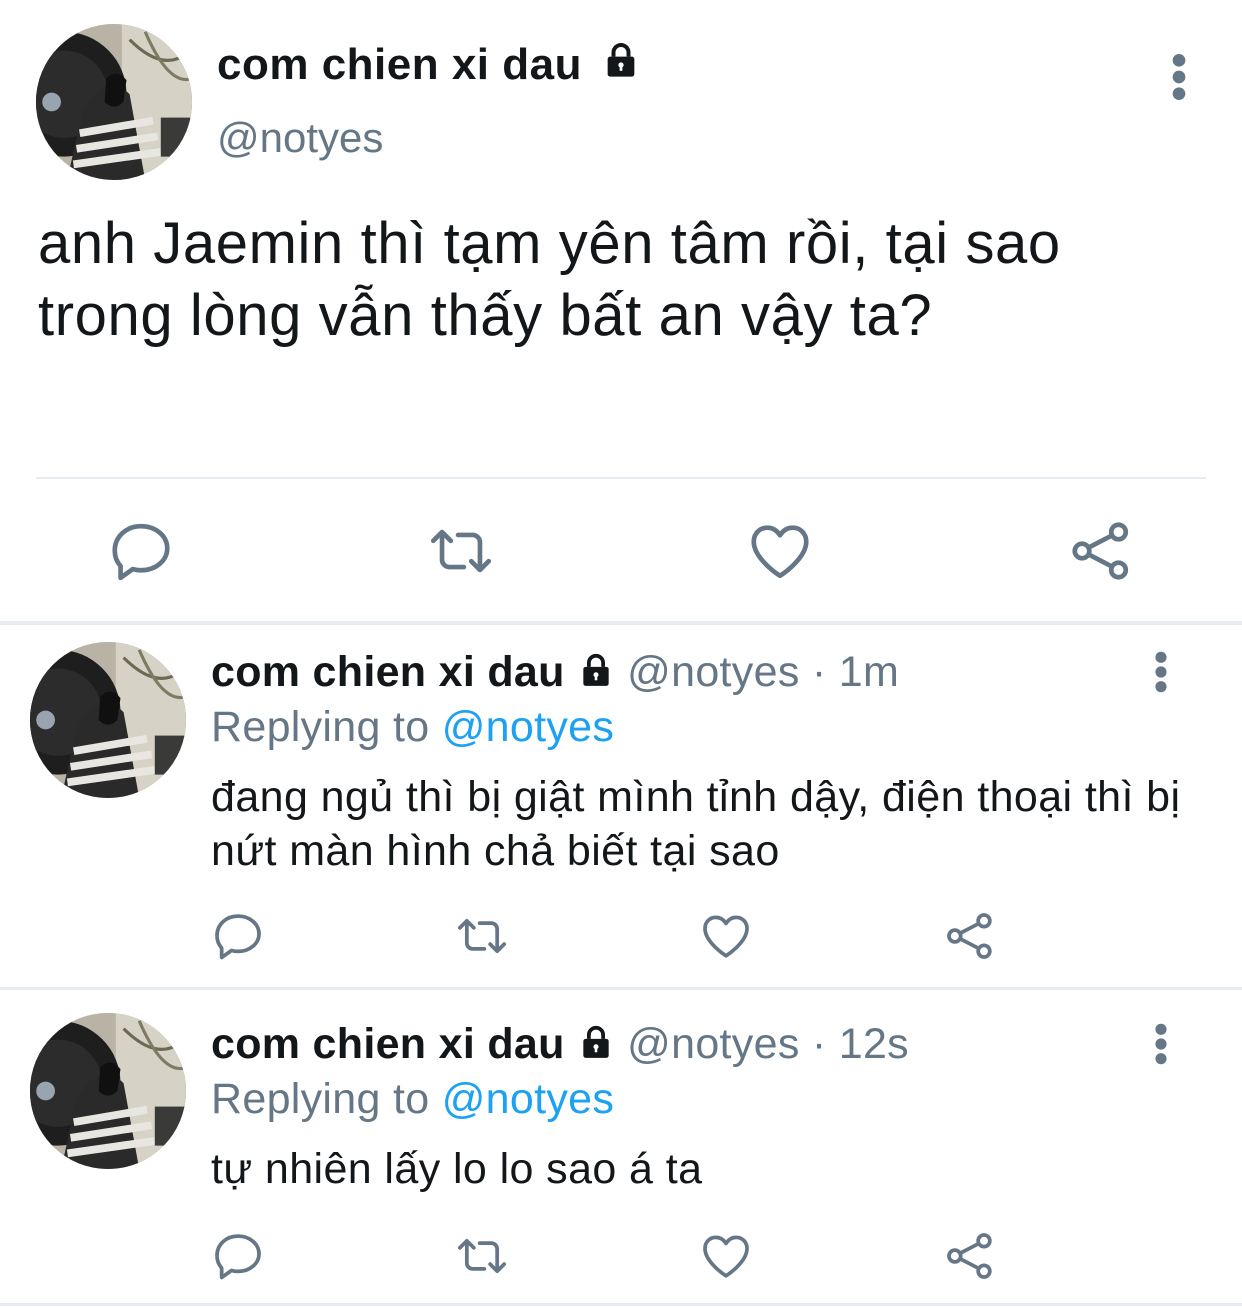  I want to click on reply-text: tự nhiên lấy lo lo sao á ta, so click(457, 1169).